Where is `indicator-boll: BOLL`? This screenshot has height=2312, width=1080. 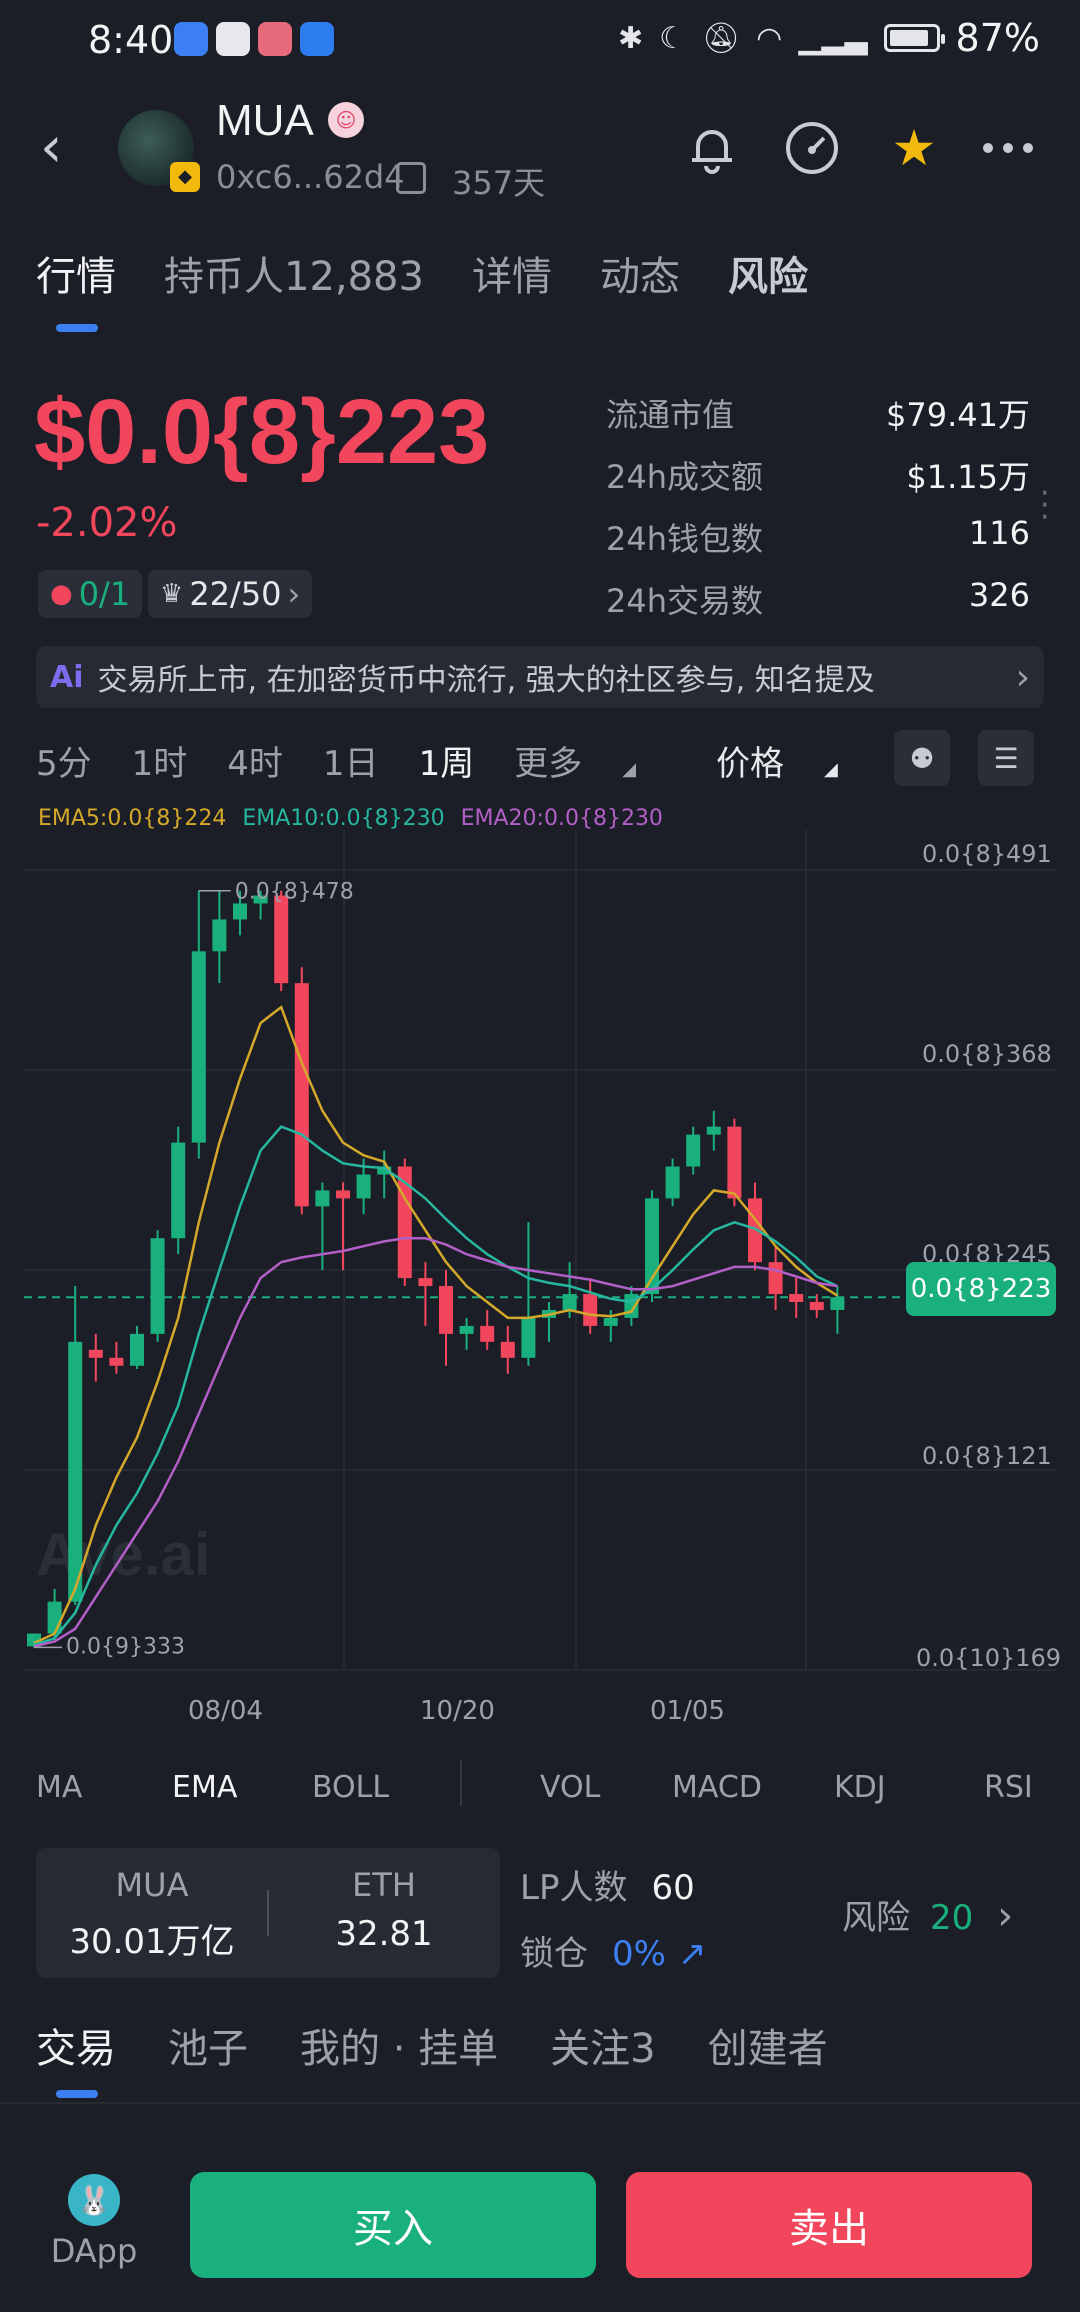 indicator-boll: BOLL is located at coordinates (350, 1787).